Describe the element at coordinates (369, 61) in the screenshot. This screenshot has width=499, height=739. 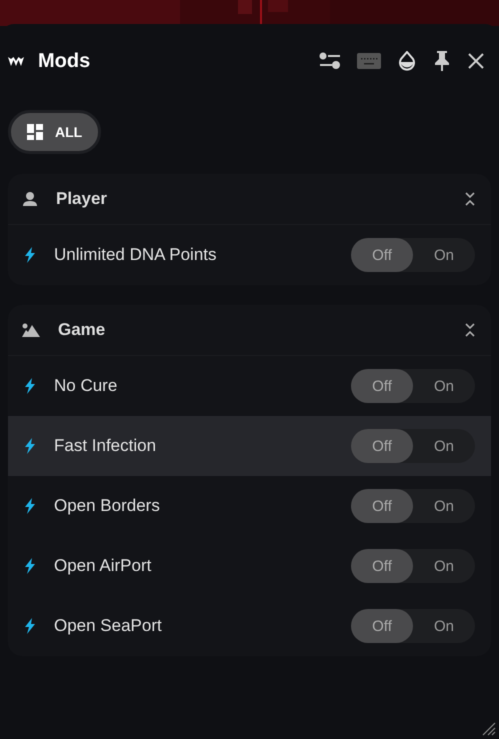
I see `keyboard-button` at that location.